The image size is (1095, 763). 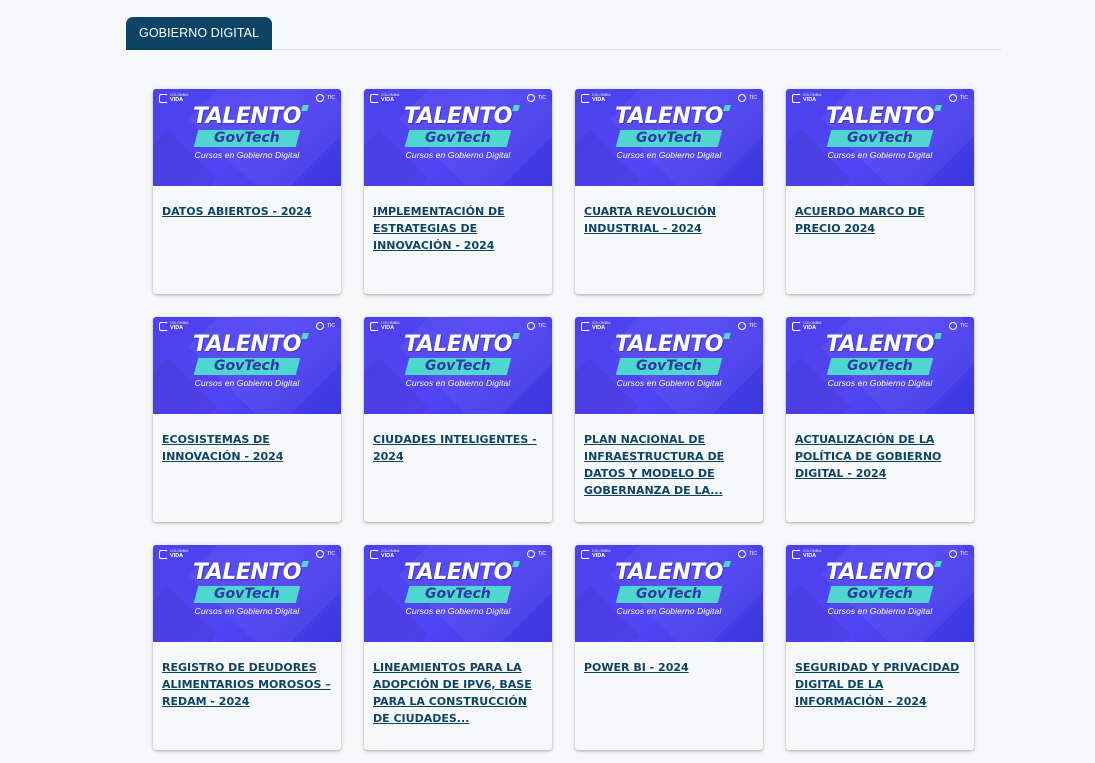 What do you see at coordinates (880, 211) in the screenshot?
I see `course-title-link: ACUERDO MARCO DE PRECIO 2024` at bounding box center [880, 211].